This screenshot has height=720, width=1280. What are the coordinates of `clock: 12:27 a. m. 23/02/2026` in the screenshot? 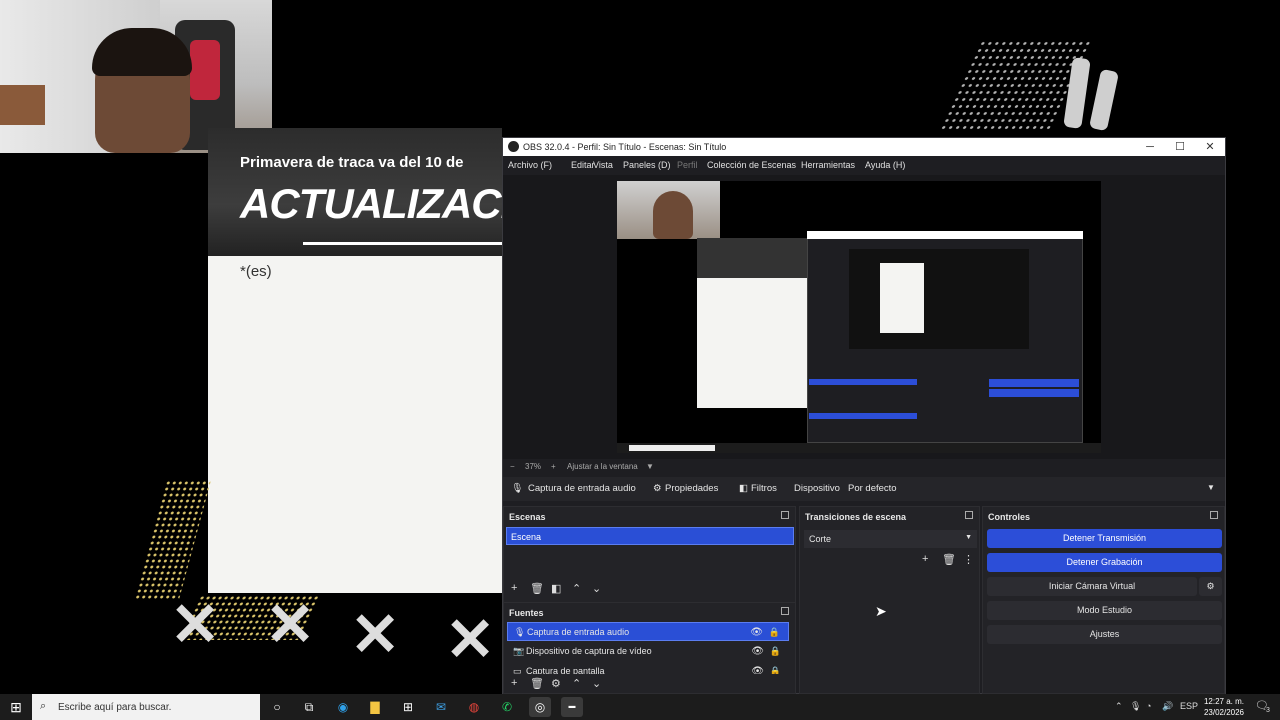 It's located at (1222, 707).